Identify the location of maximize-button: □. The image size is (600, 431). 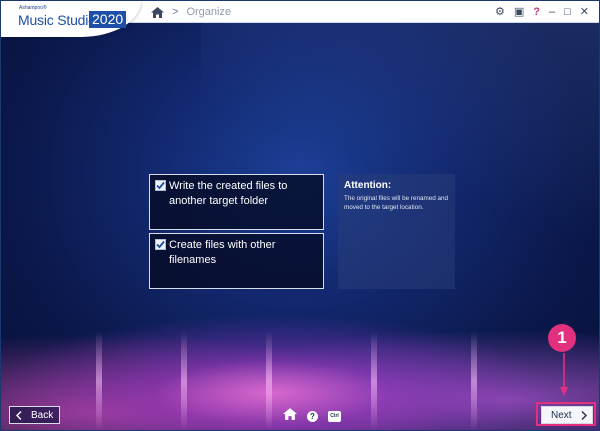
(567, 12).